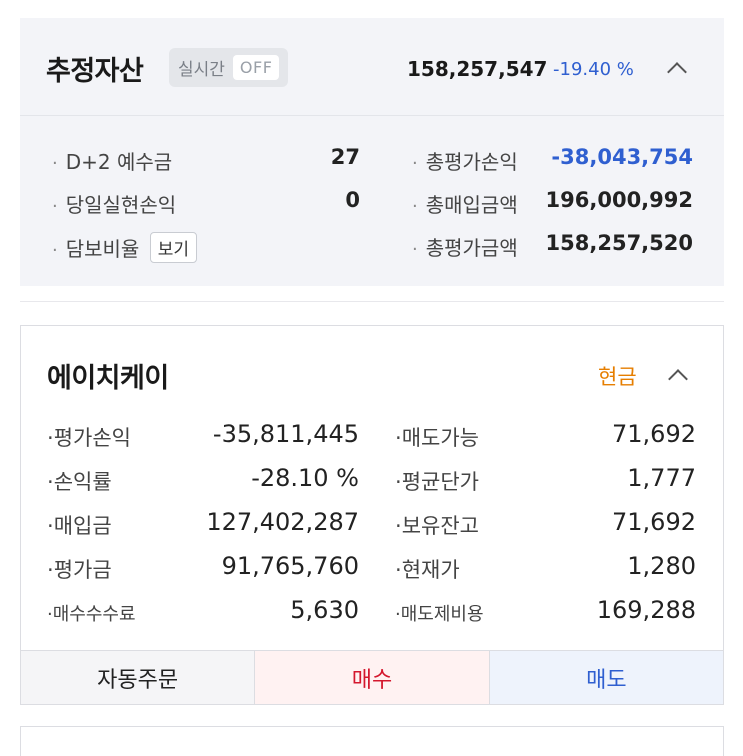 Image resolution: width=743 pixels, height=756 pixels. Describe the element at coordinates (112, 162) in the screenshot. I see `summary-row-deposit-label: · D+2 예수금` at that location.